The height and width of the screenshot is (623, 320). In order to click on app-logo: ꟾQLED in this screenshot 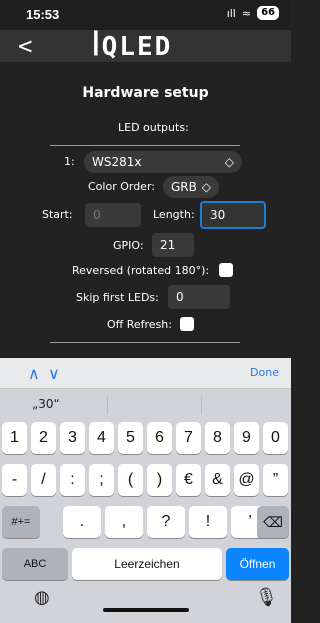, I will do `click(132, 47)`.